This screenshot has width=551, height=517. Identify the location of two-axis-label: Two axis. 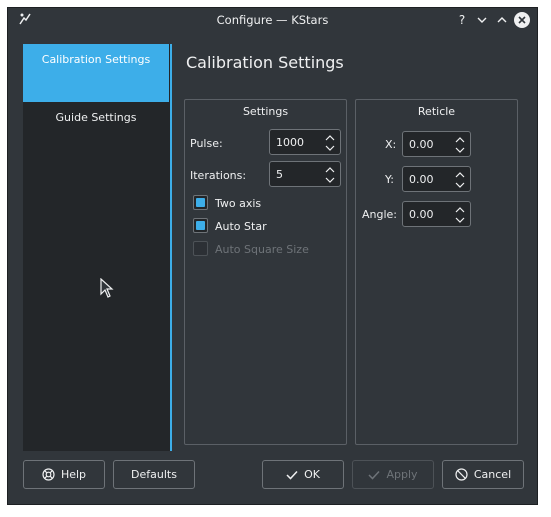
(238, 203).